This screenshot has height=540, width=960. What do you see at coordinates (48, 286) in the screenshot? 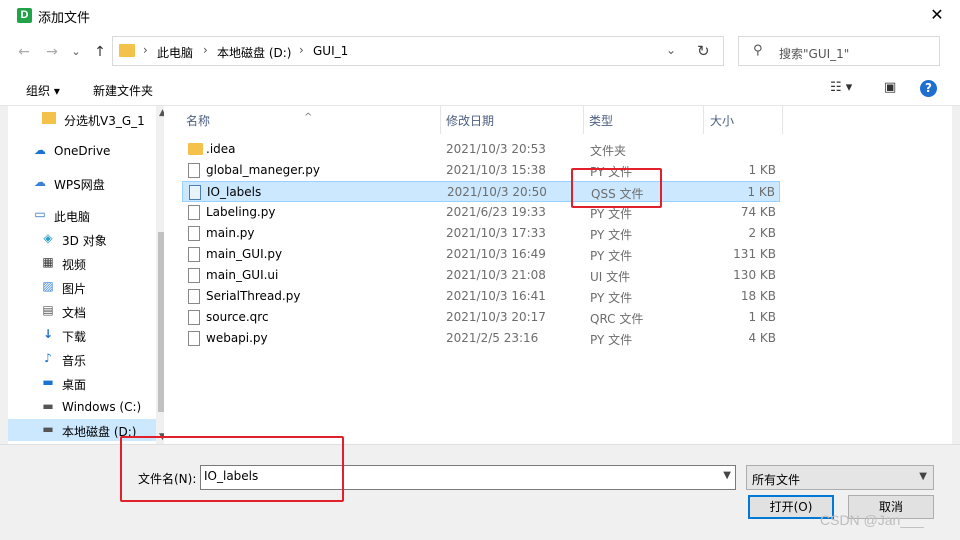
I see `picture-icon: ▨` at bounding box center [48, 286].